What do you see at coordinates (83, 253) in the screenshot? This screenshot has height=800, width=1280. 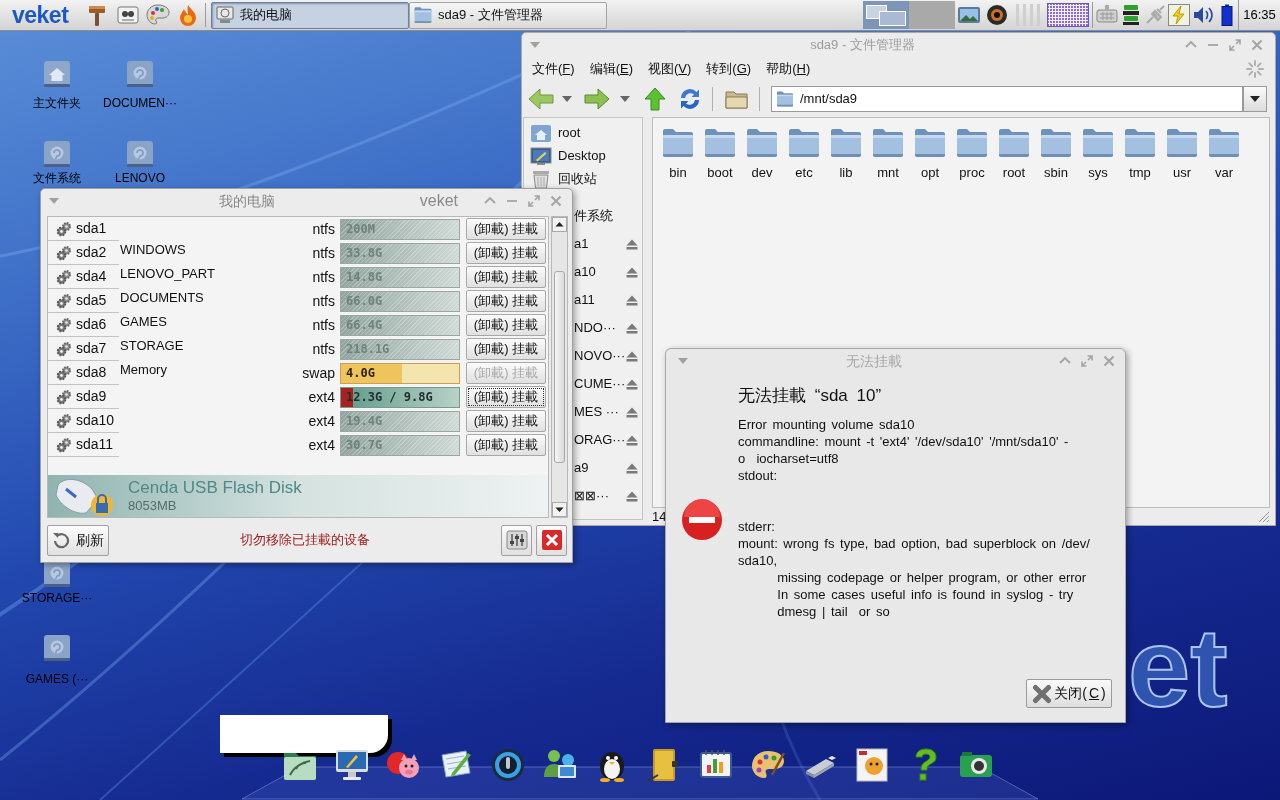 I see `device-cell: sda2` at bounding box center [83, 253].